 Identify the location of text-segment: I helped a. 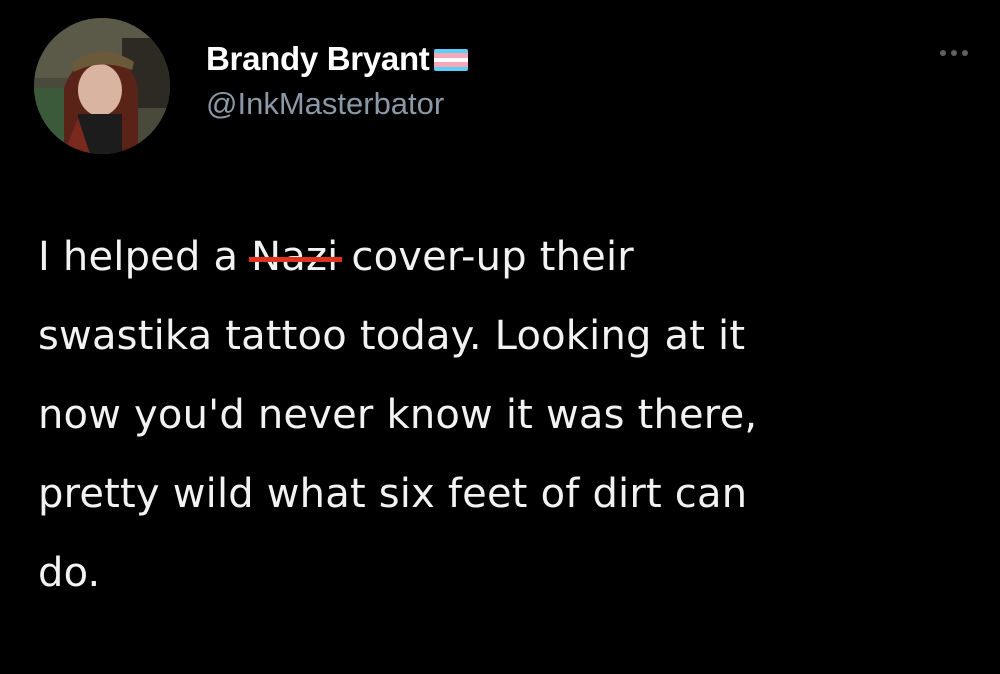
(145, 257).